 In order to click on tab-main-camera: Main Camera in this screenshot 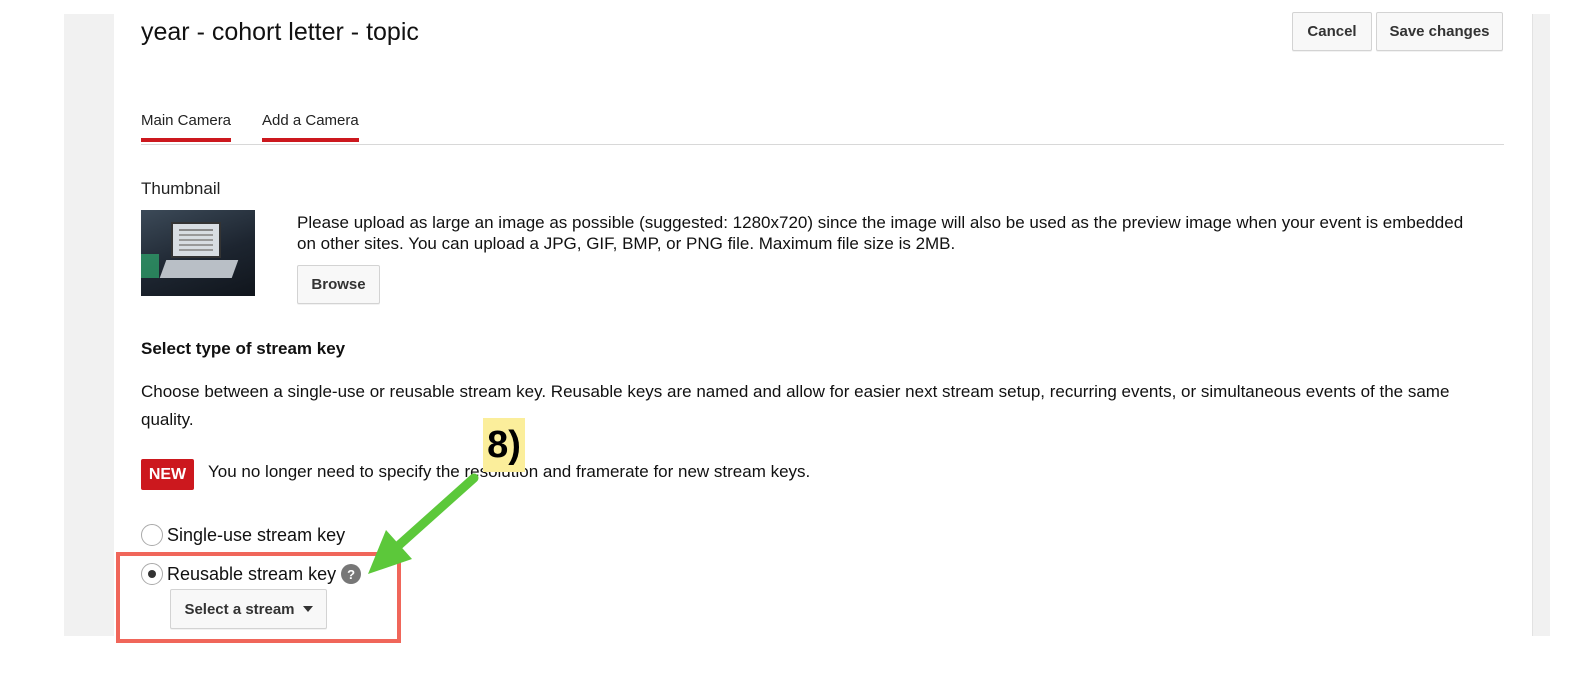, I will do `click(186, 127)`.